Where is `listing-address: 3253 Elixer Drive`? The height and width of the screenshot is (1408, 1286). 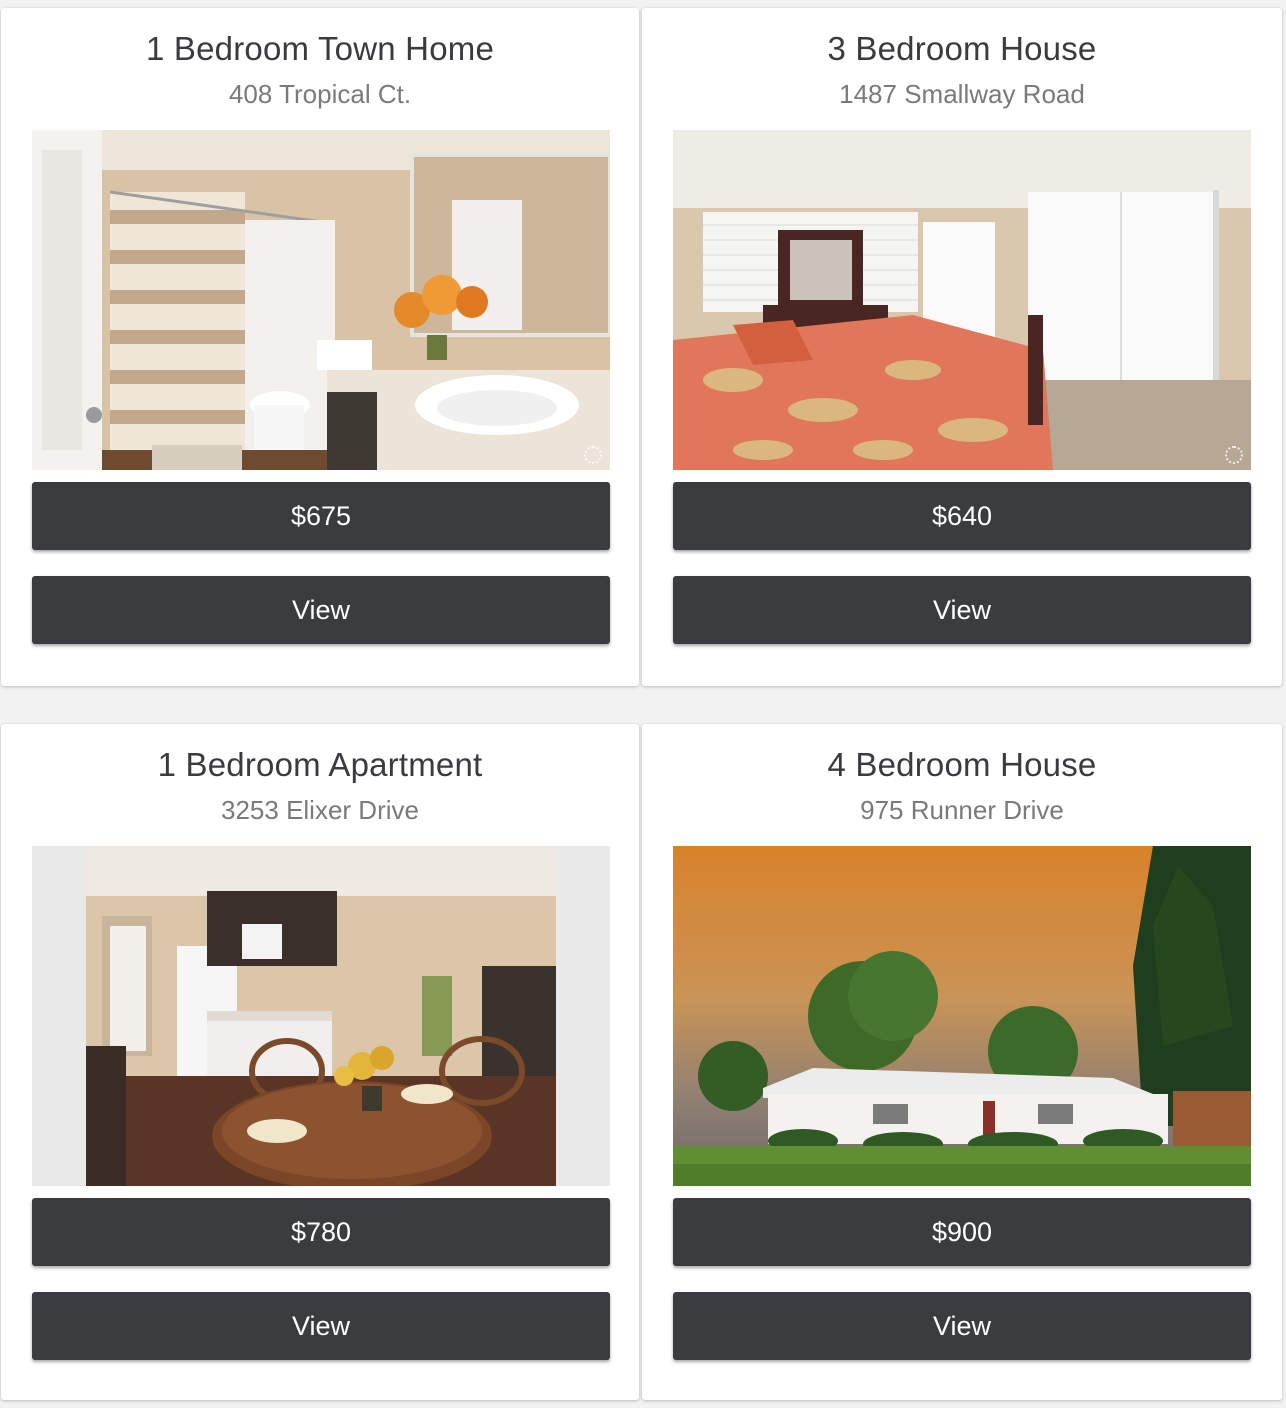
listing-address: 3253 Elixer Drive is located at coordinates (320, 810).